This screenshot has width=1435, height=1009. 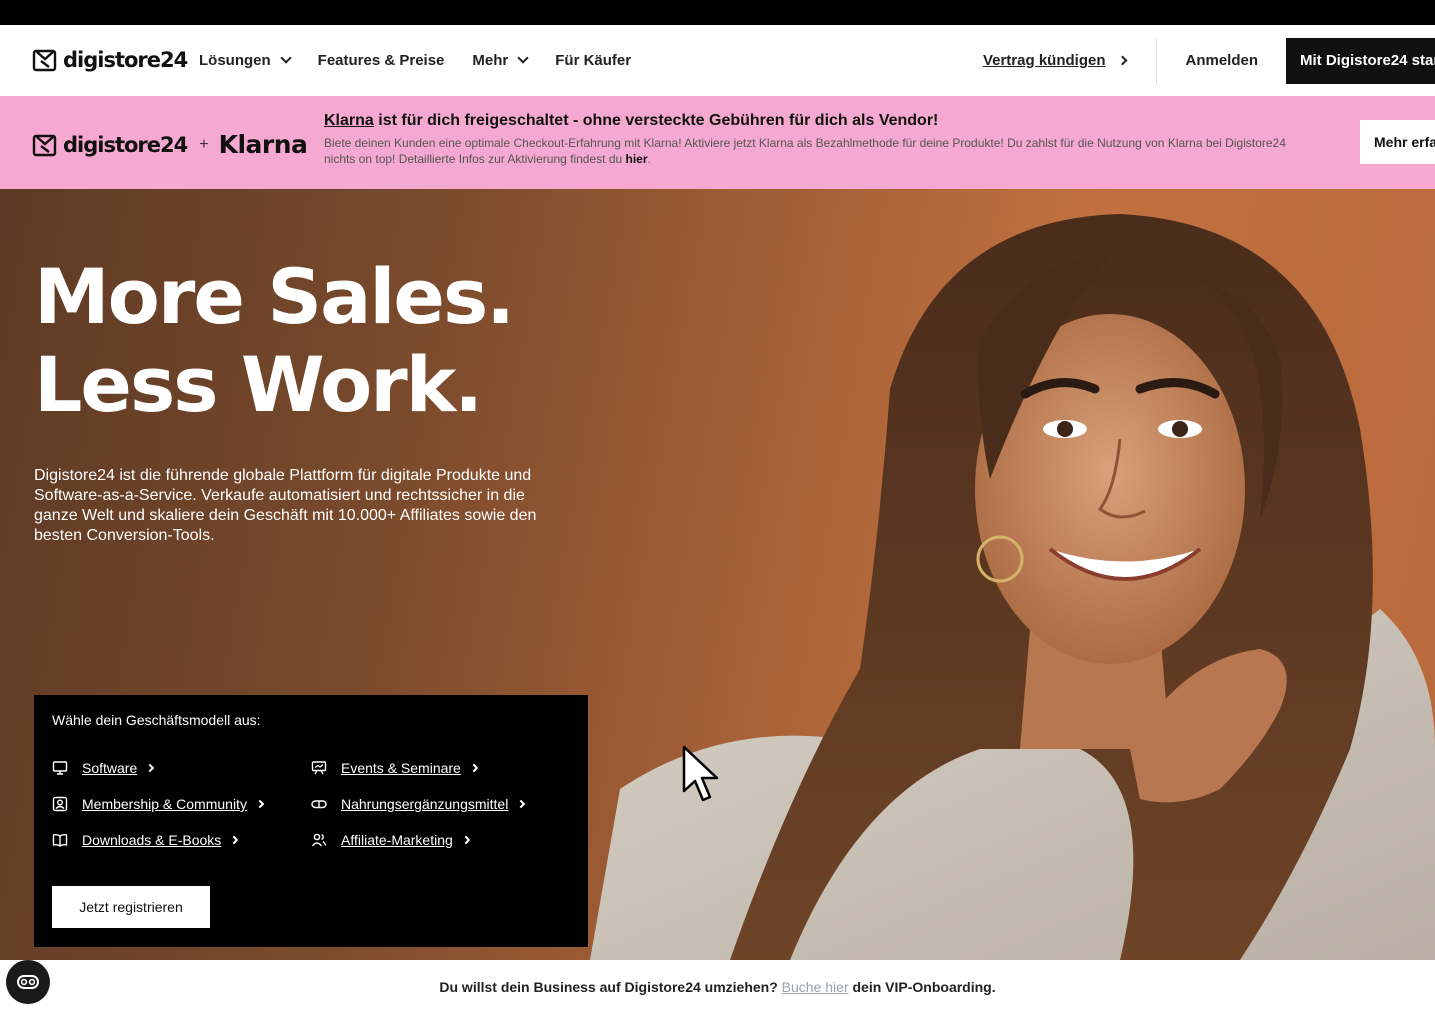 I want to click on banner-description-end: ., so click(x=649, y=159).